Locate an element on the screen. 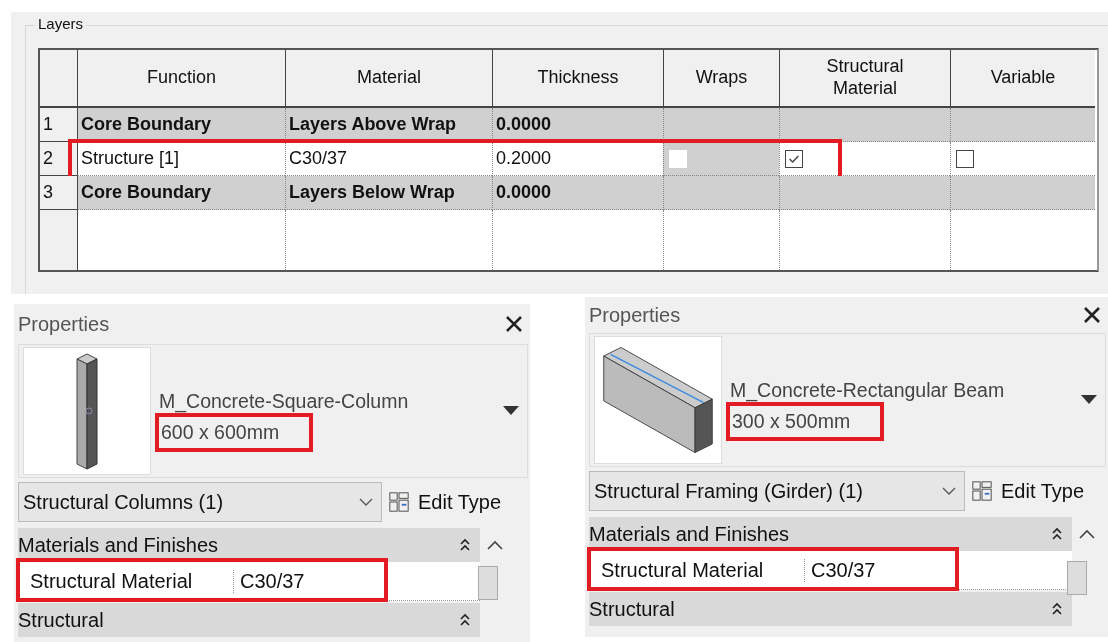 The image size is (1108, 642). column-header: Wraps is located at coordinates (721, 79).